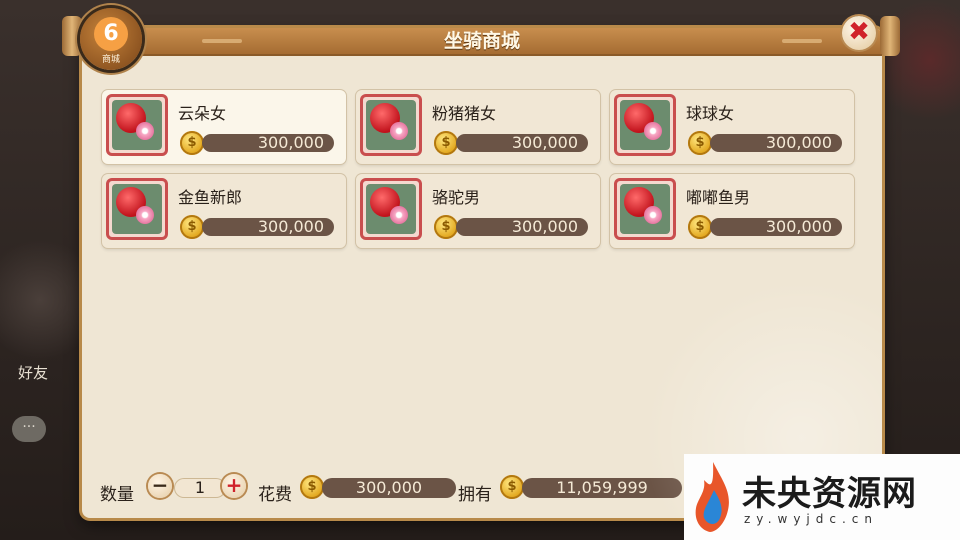 The height and width of the screenshot is (540, 960). Describe the element at coordinates (712, 497) in the screenshot. I see `flame-logo-icon` at that location.